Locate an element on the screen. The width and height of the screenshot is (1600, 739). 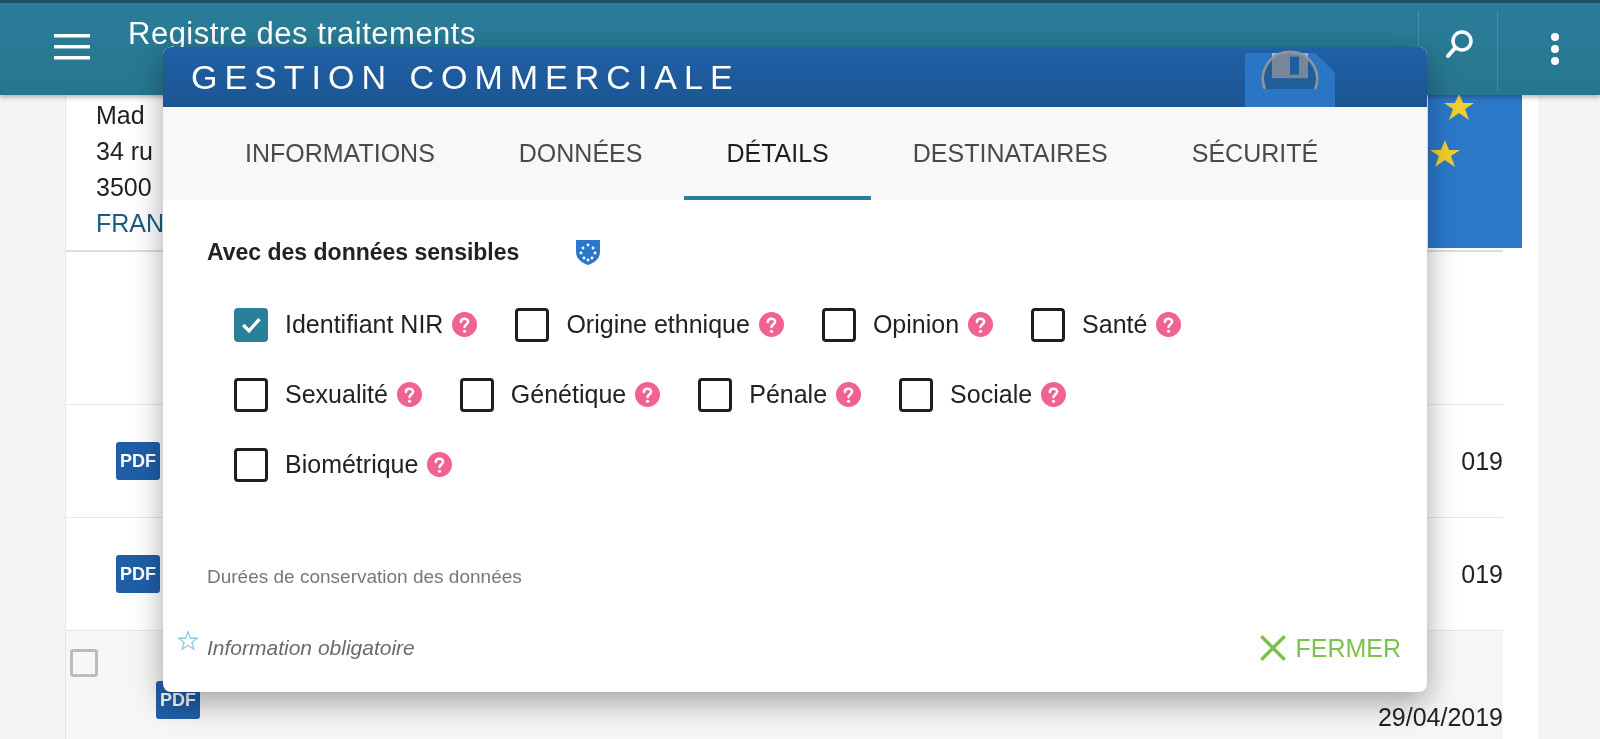
address-line: Mad is located at coordinates (121, 115).